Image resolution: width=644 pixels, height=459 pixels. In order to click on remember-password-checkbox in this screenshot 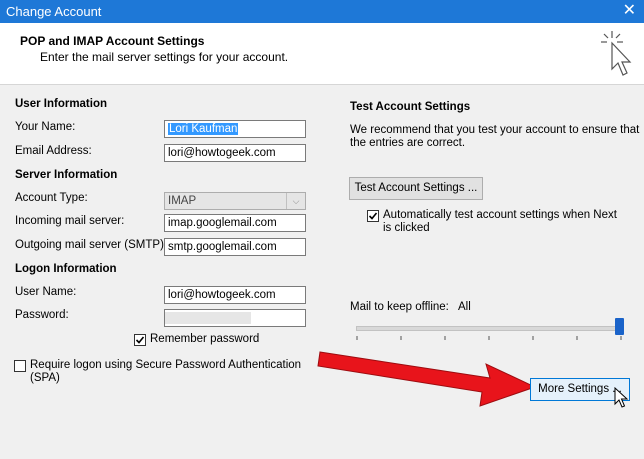, I will do `click(140, 340)`.